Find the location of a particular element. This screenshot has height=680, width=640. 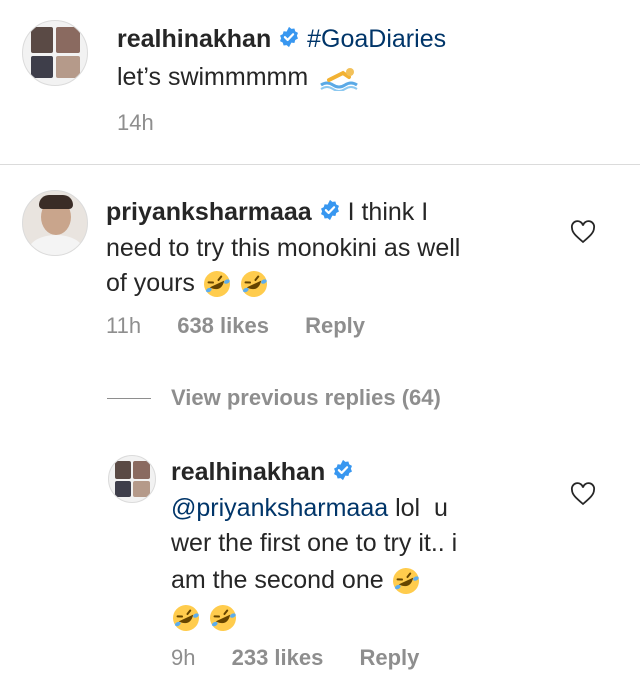

comment-text-line1: I think I is located at coordinates (388, 212).